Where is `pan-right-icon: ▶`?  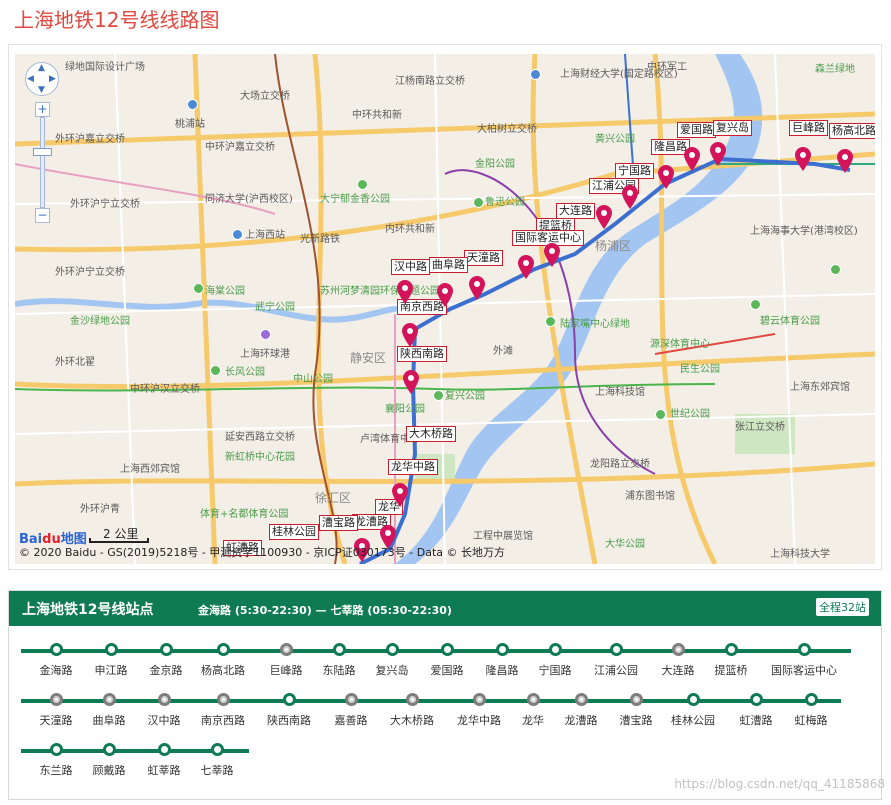 pan-right-icon: ▶ is located at coordinates (52, 79).